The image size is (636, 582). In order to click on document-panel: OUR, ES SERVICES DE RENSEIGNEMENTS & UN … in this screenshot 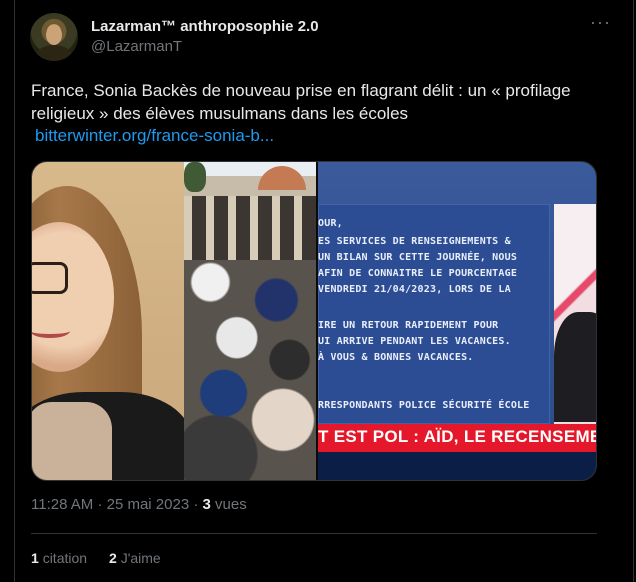, I will do `click(434, 314)`.